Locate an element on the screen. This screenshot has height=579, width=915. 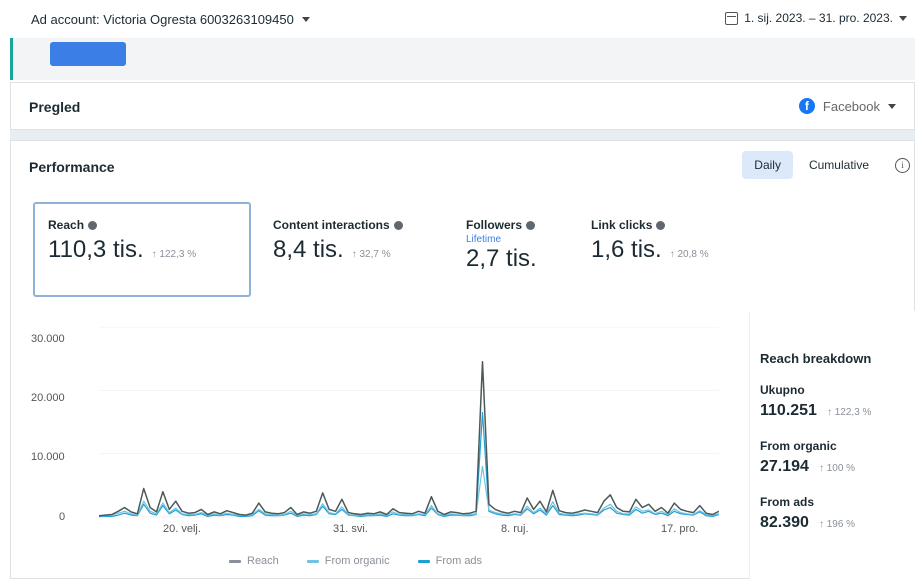
breakdown-label: From organic is located at coordinates (798, 446).